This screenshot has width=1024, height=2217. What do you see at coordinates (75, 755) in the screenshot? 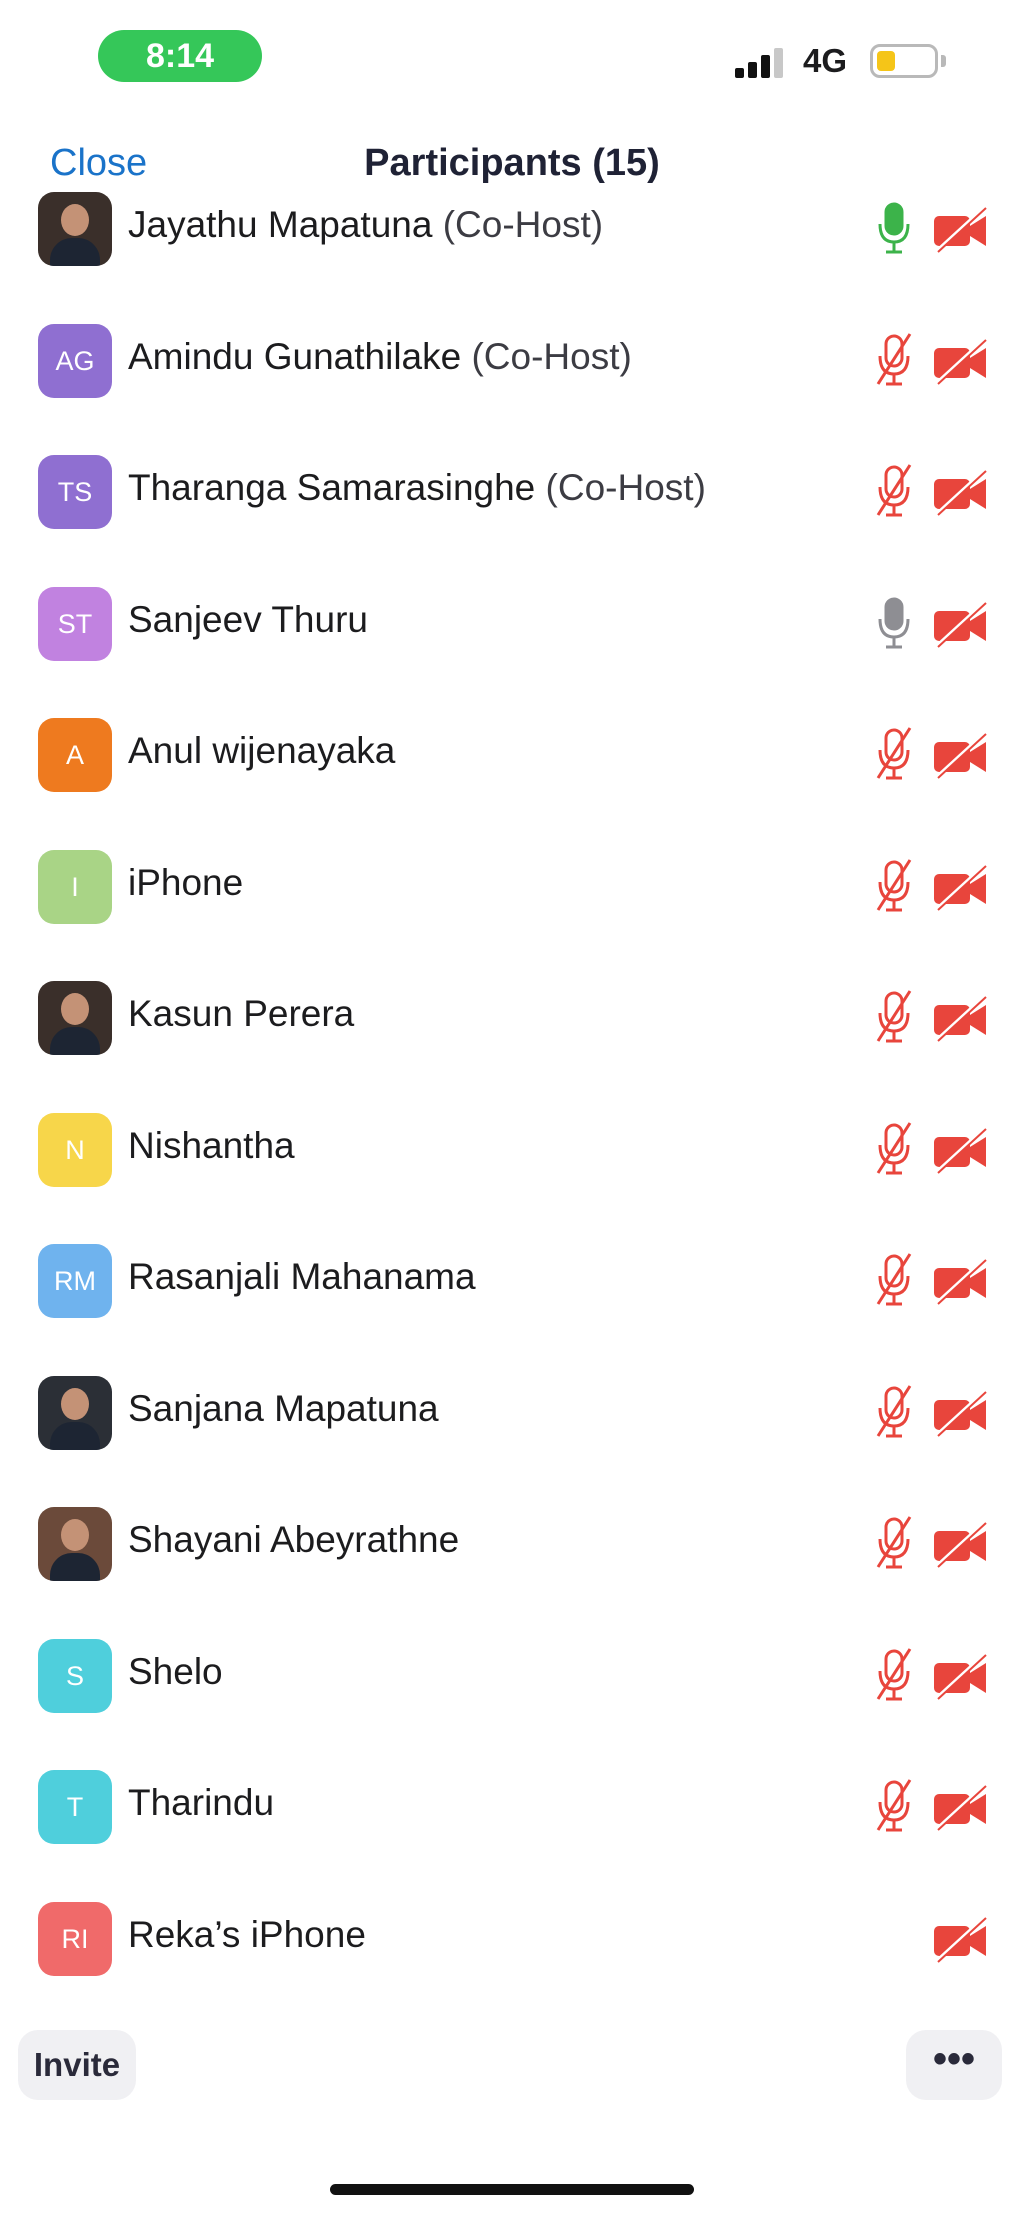
I see `avatar: A` at bounding box center [75, 755].